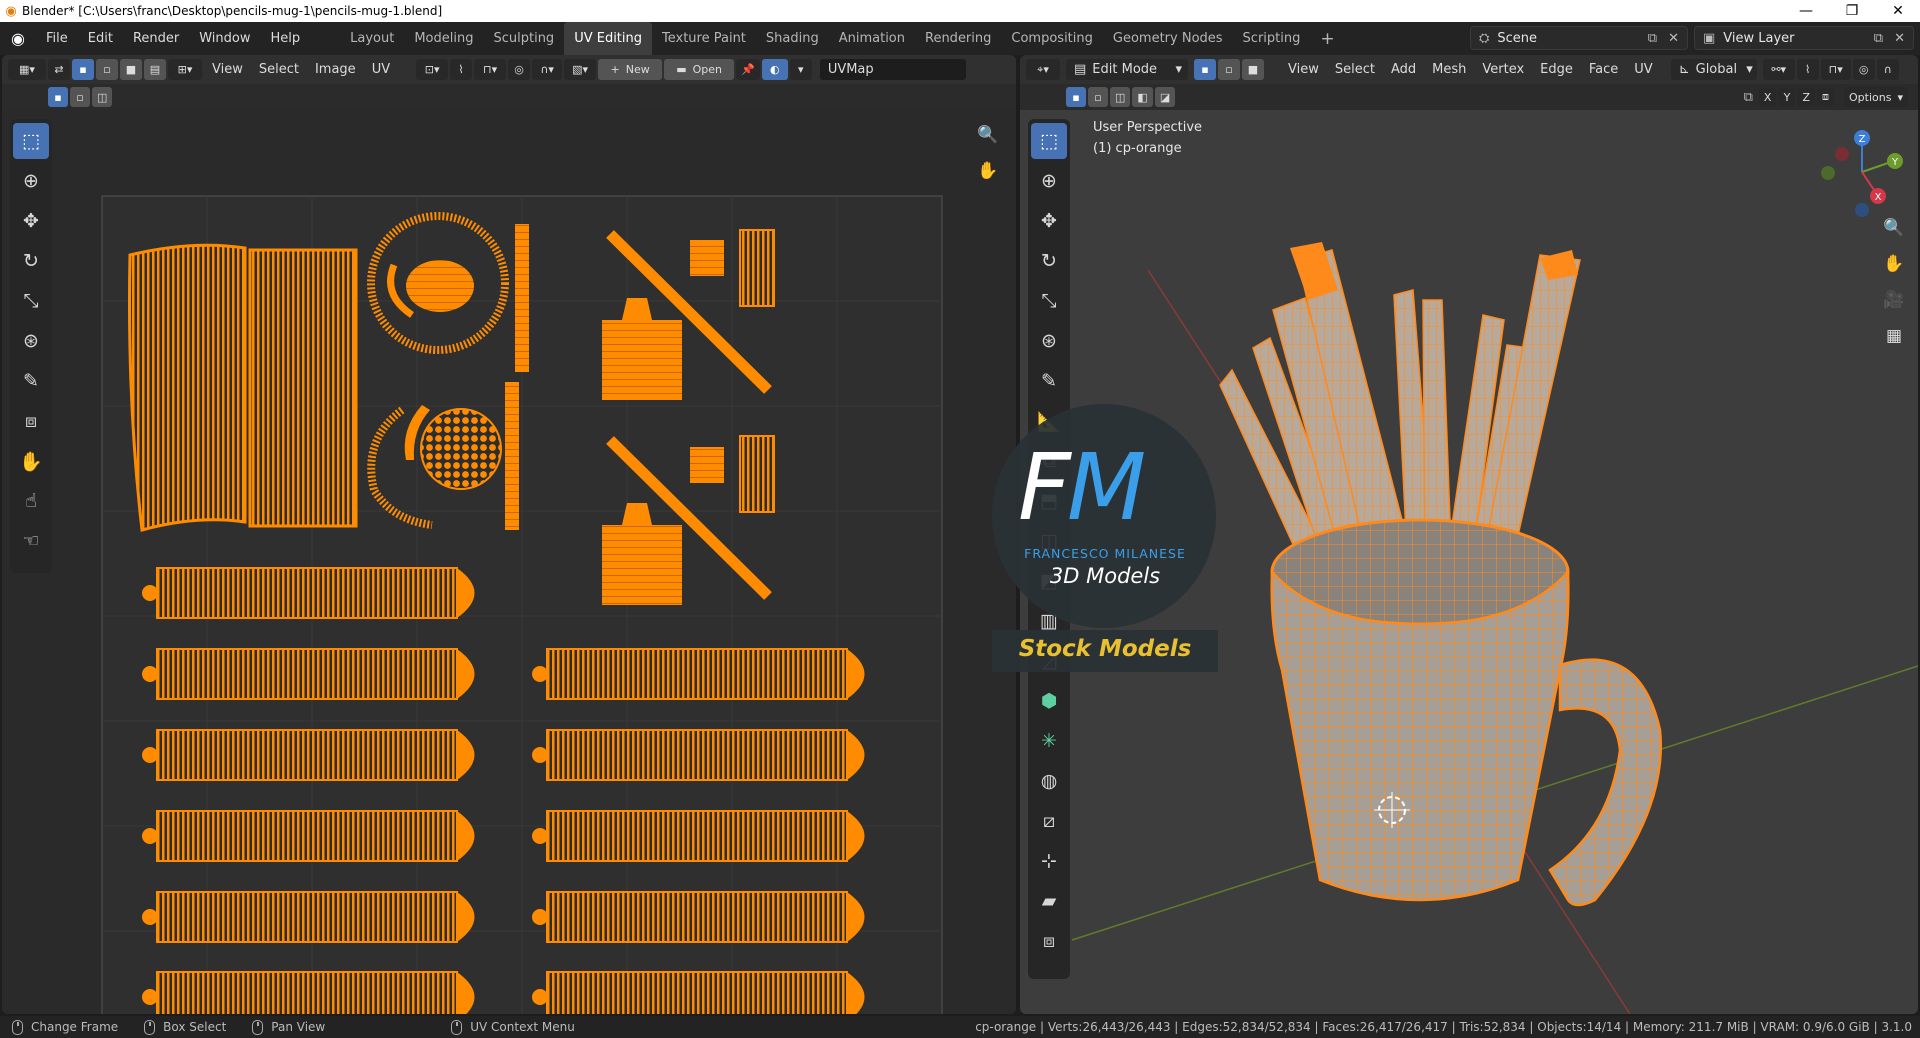 This screenshot has height=1038, width=1920. What do you see at coordinates (1049, 941) in the screenshot?
I see `vp-rip-tool-icon: ⧈` at bounding box center [1049, 941].